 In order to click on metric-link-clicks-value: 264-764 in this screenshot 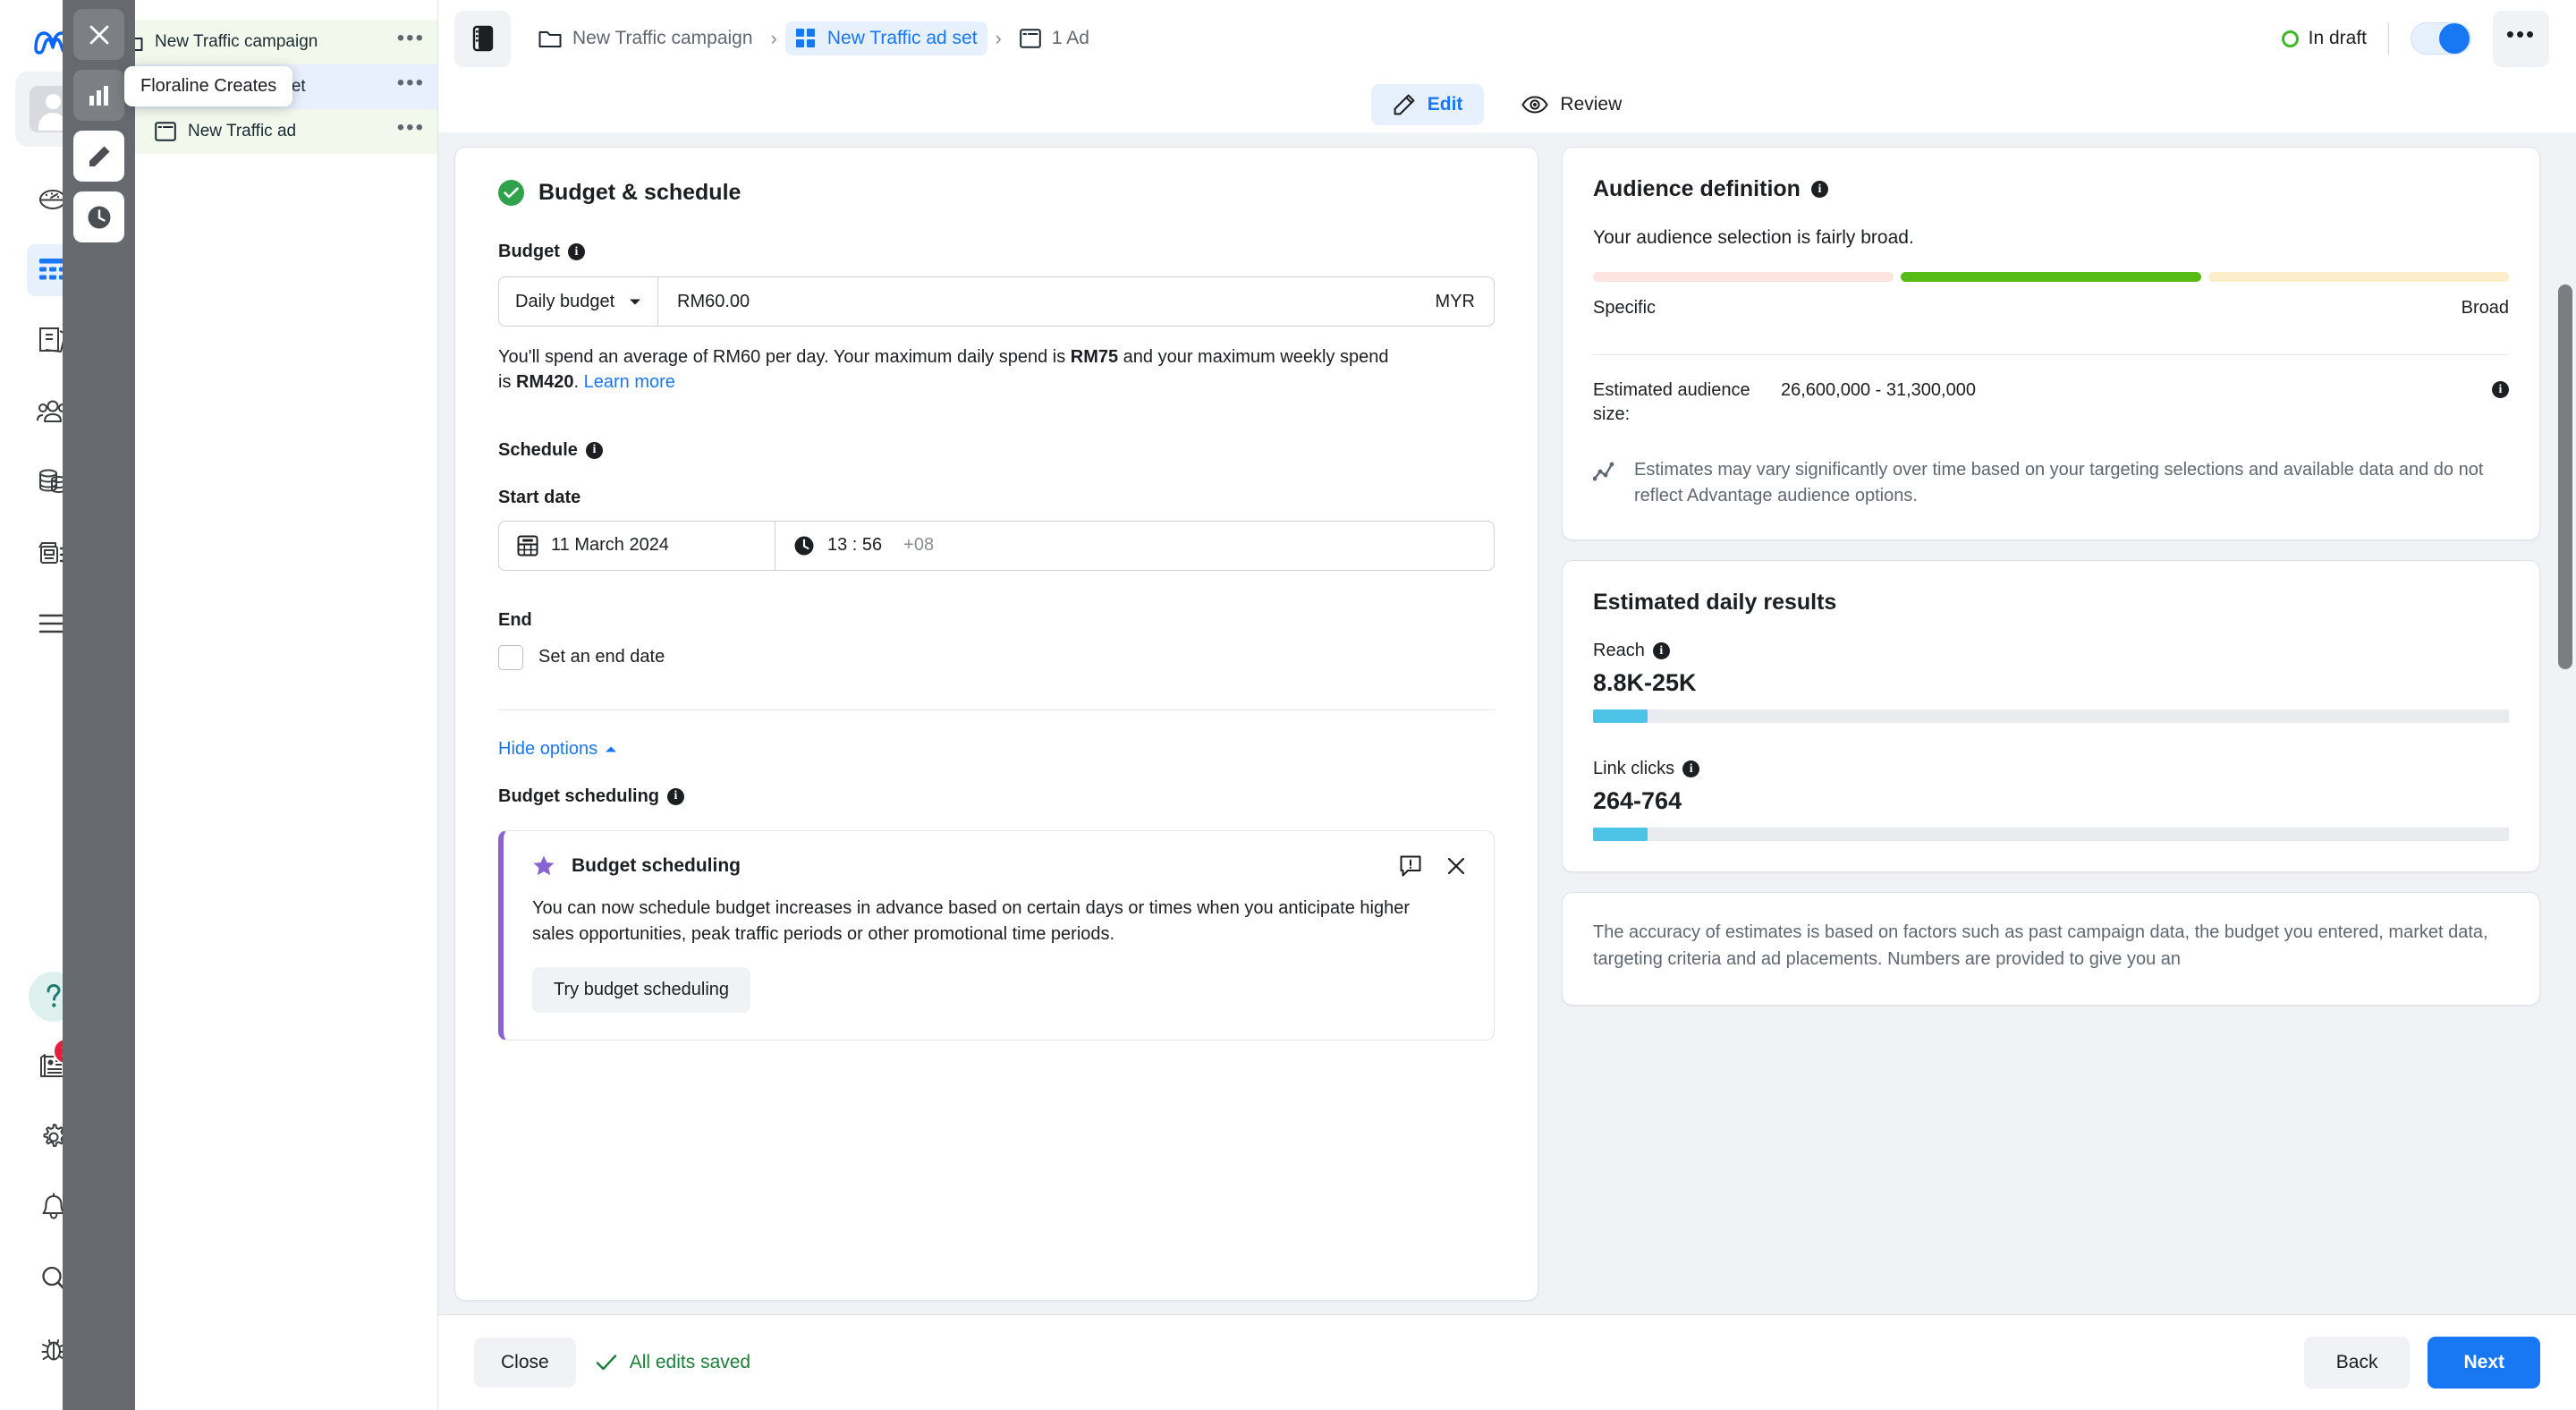, I will do `click(1637, 801)`.